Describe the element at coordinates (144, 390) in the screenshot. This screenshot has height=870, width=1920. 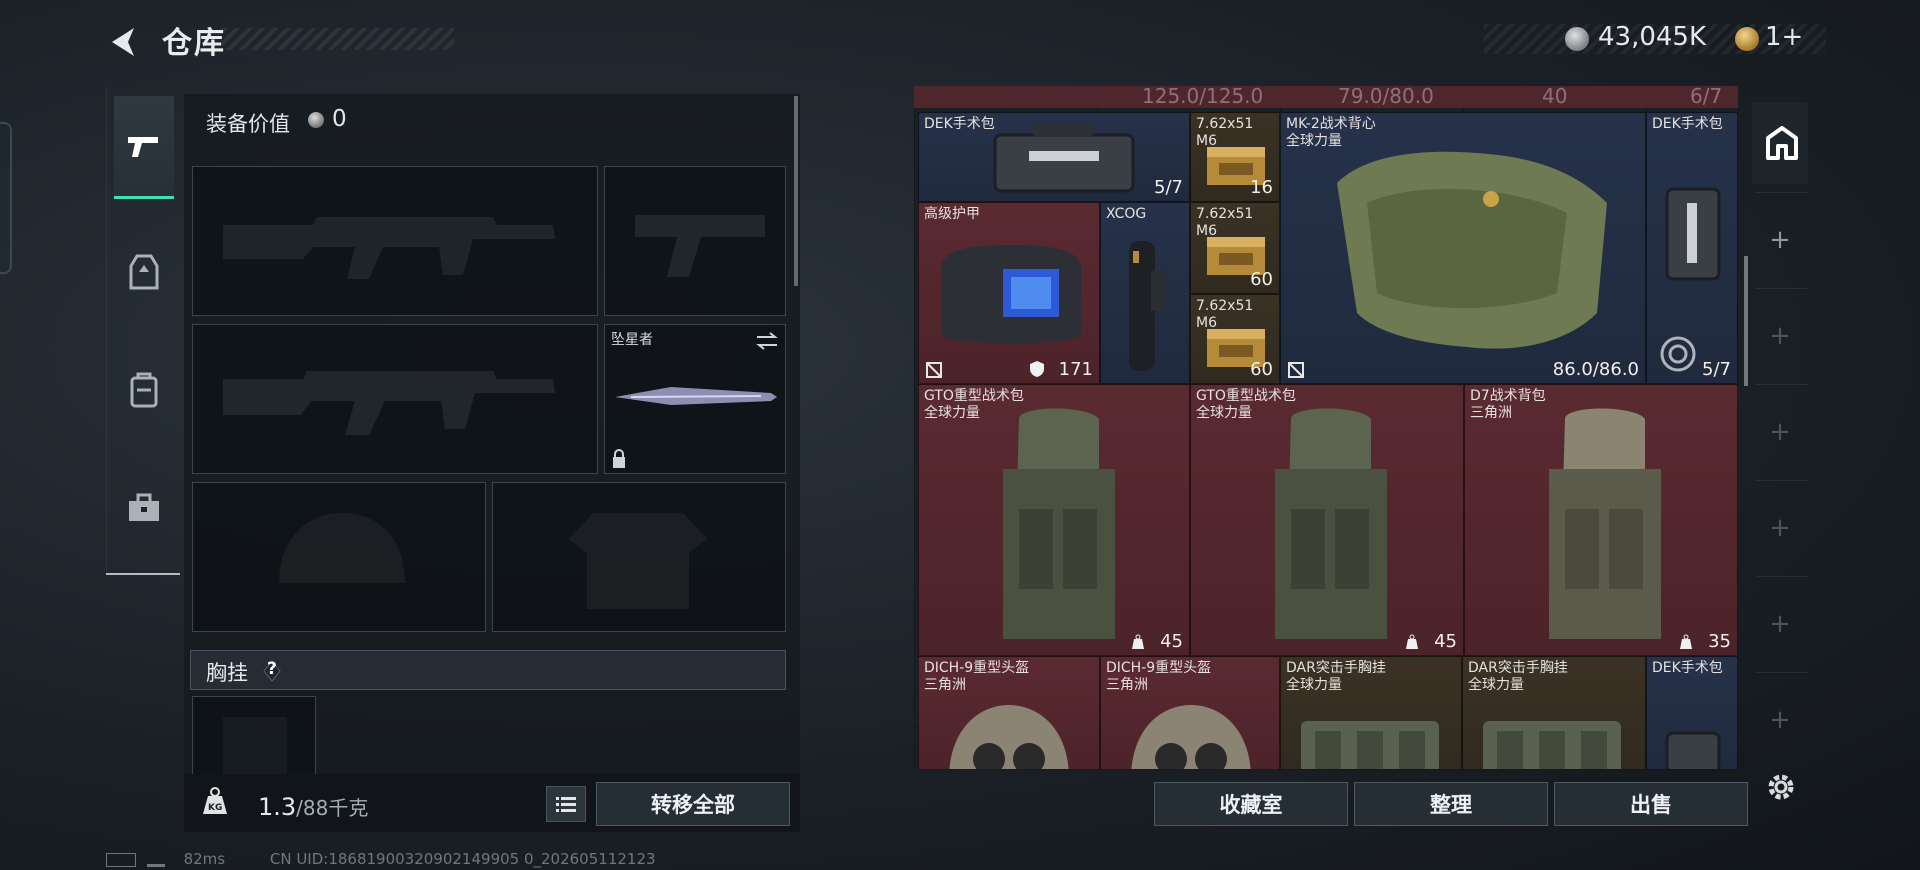
I see `nav-backpack` at that location.